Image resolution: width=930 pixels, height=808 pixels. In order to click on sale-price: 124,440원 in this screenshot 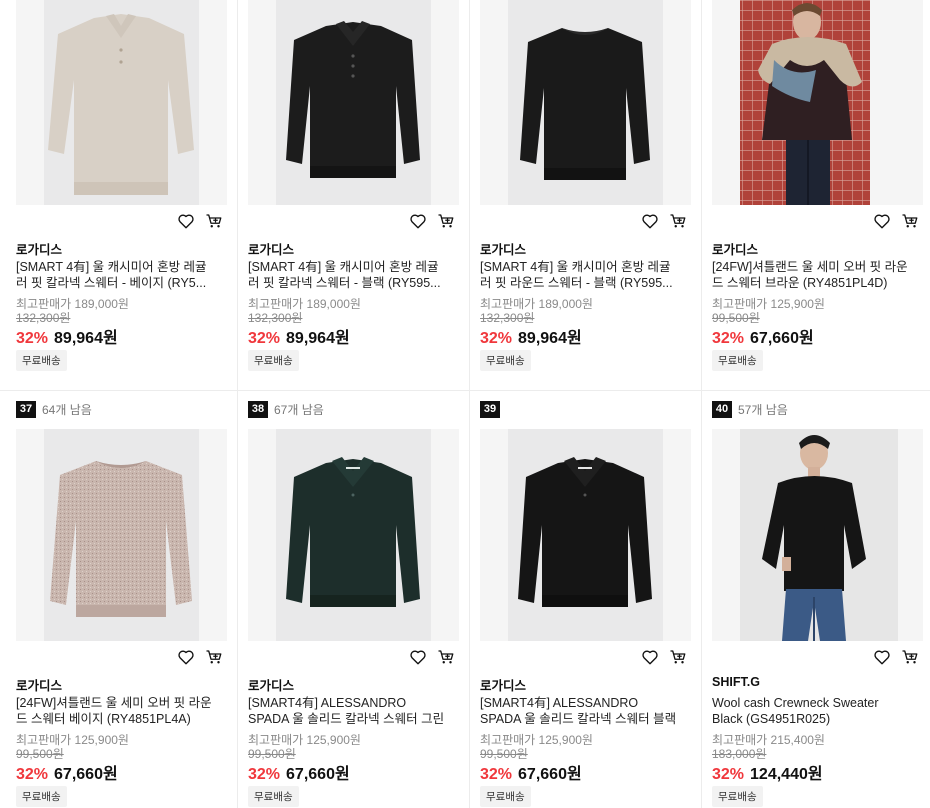, I will do `click(786, 774)`.